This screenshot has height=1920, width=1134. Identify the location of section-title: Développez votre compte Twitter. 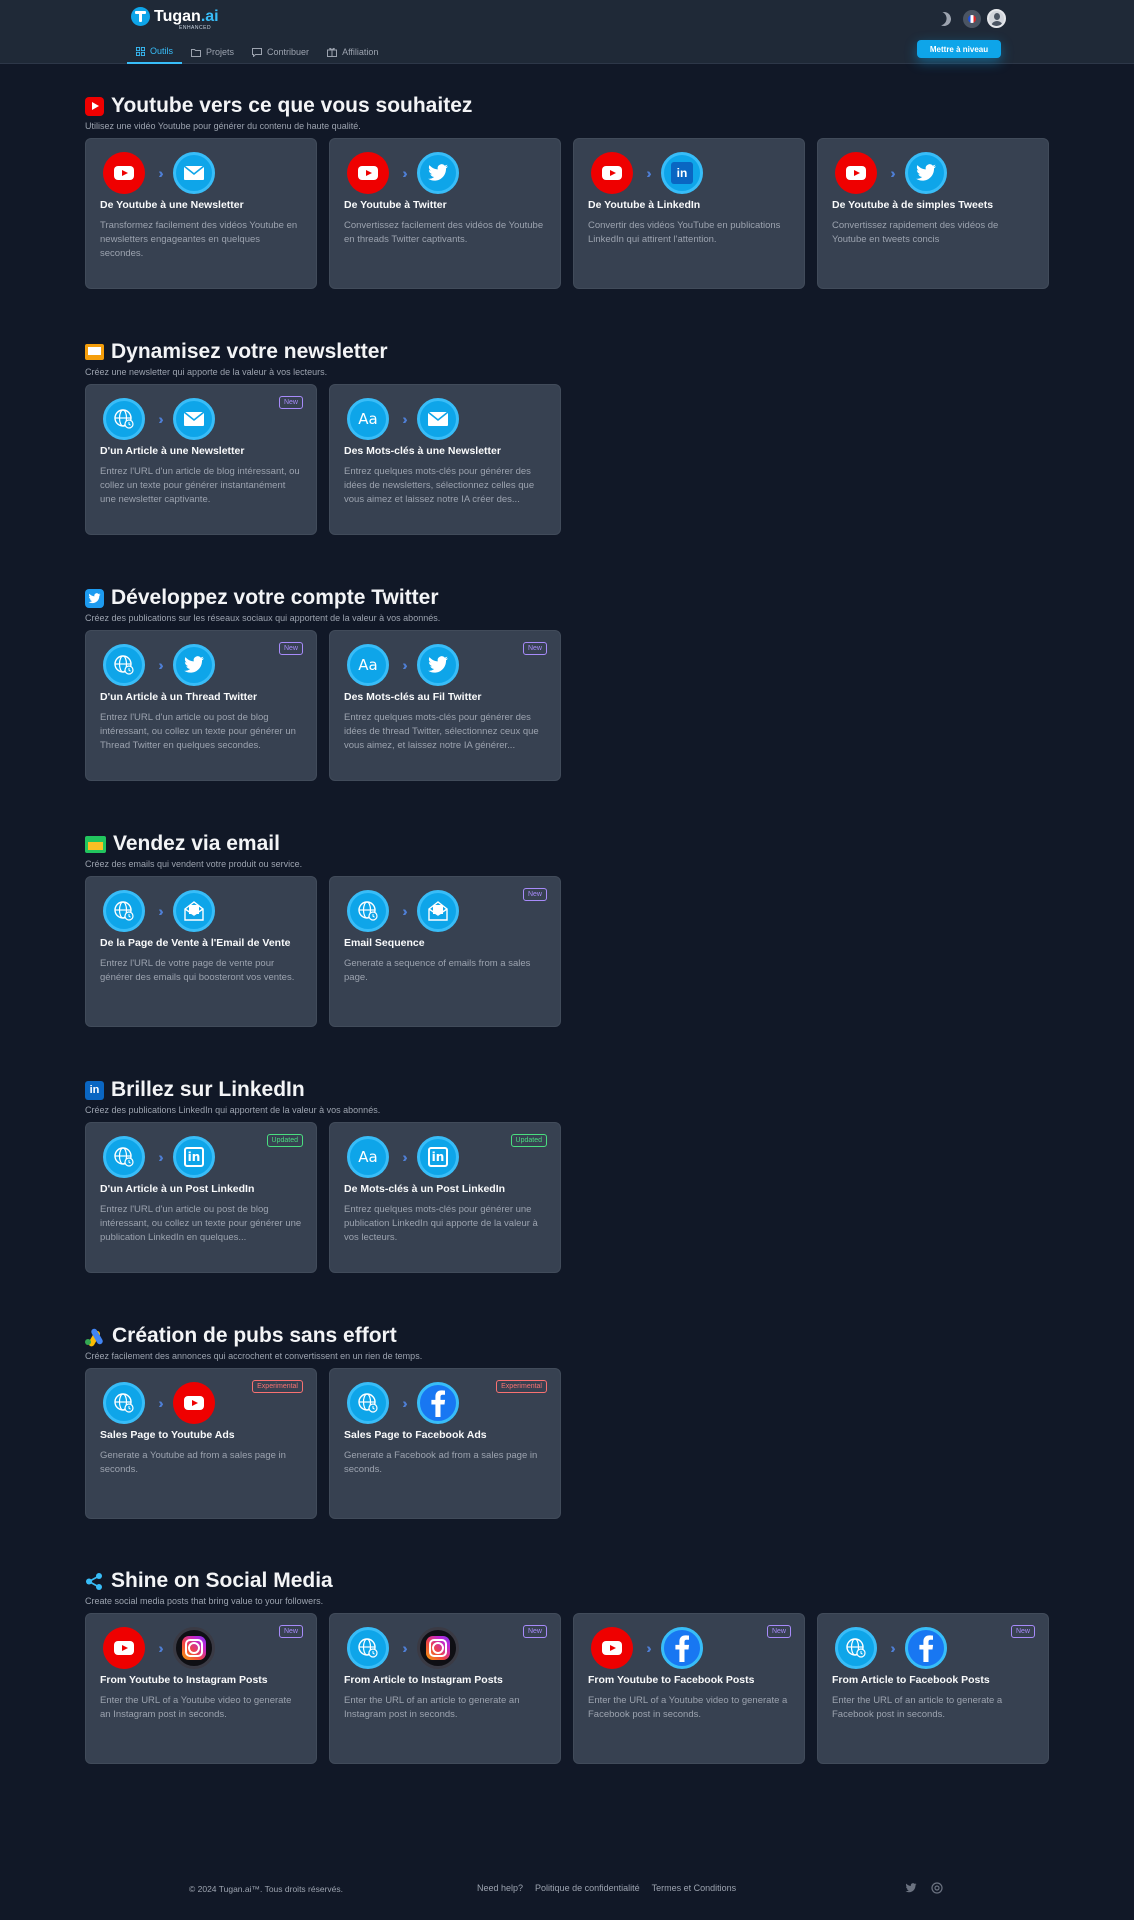
(275, 597).